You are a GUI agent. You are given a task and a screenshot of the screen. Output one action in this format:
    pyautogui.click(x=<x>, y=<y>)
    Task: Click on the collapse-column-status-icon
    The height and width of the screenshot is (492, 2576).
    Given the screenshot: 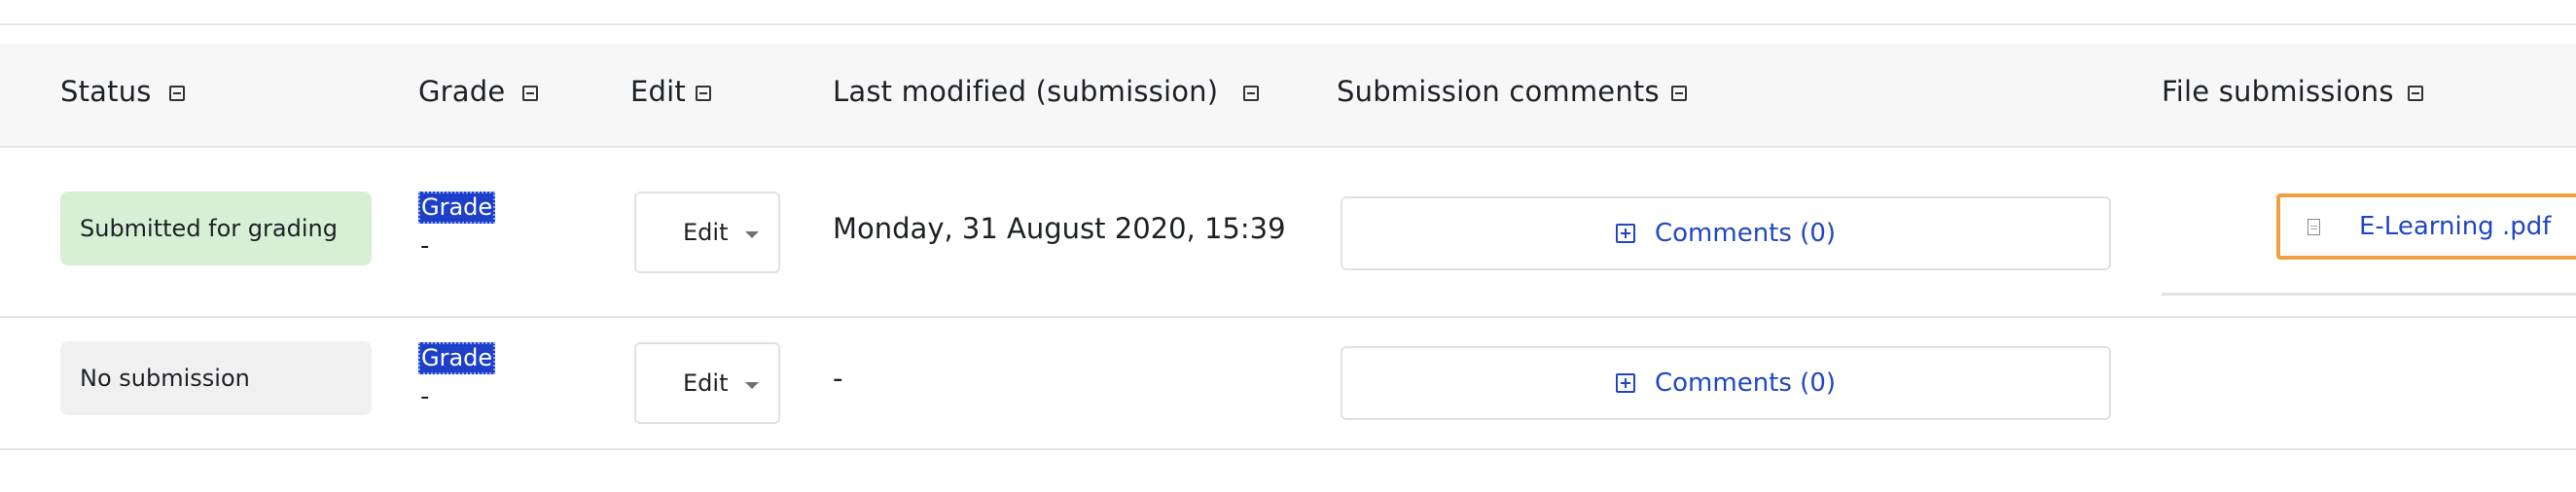 What is the action you would take?
    pyautogui.click(x=176, y=94)
    